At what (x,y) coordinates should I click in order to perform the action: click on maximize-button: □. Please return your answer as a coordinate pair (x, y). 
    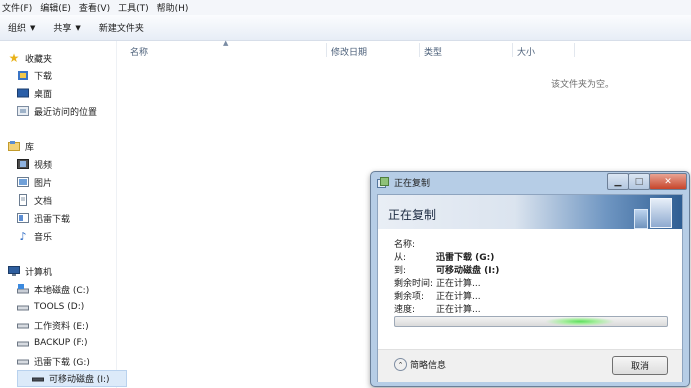
    Looking at the image, I should click on (639, 181).